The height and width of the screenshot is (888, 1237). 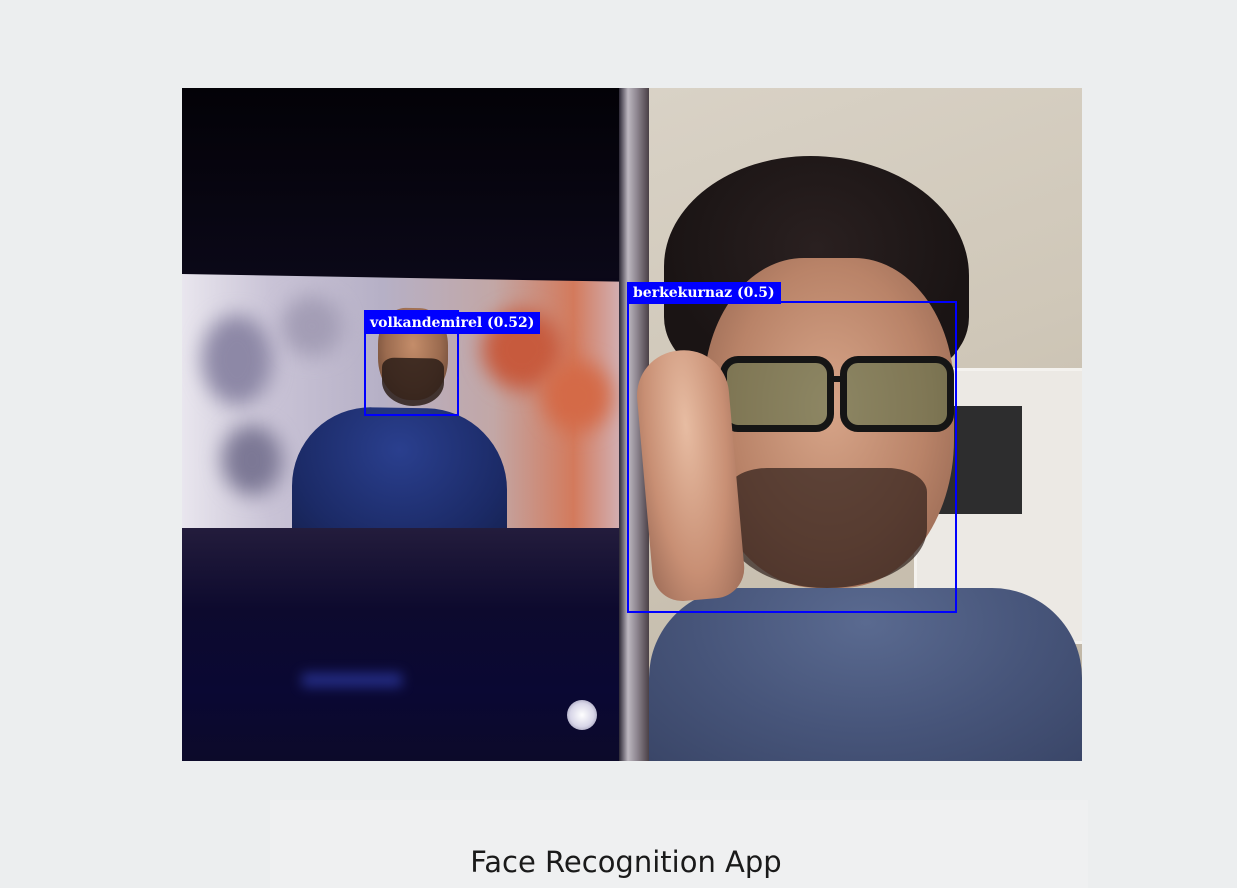 I want to click on person-shirt, so click(x=865, y=674).